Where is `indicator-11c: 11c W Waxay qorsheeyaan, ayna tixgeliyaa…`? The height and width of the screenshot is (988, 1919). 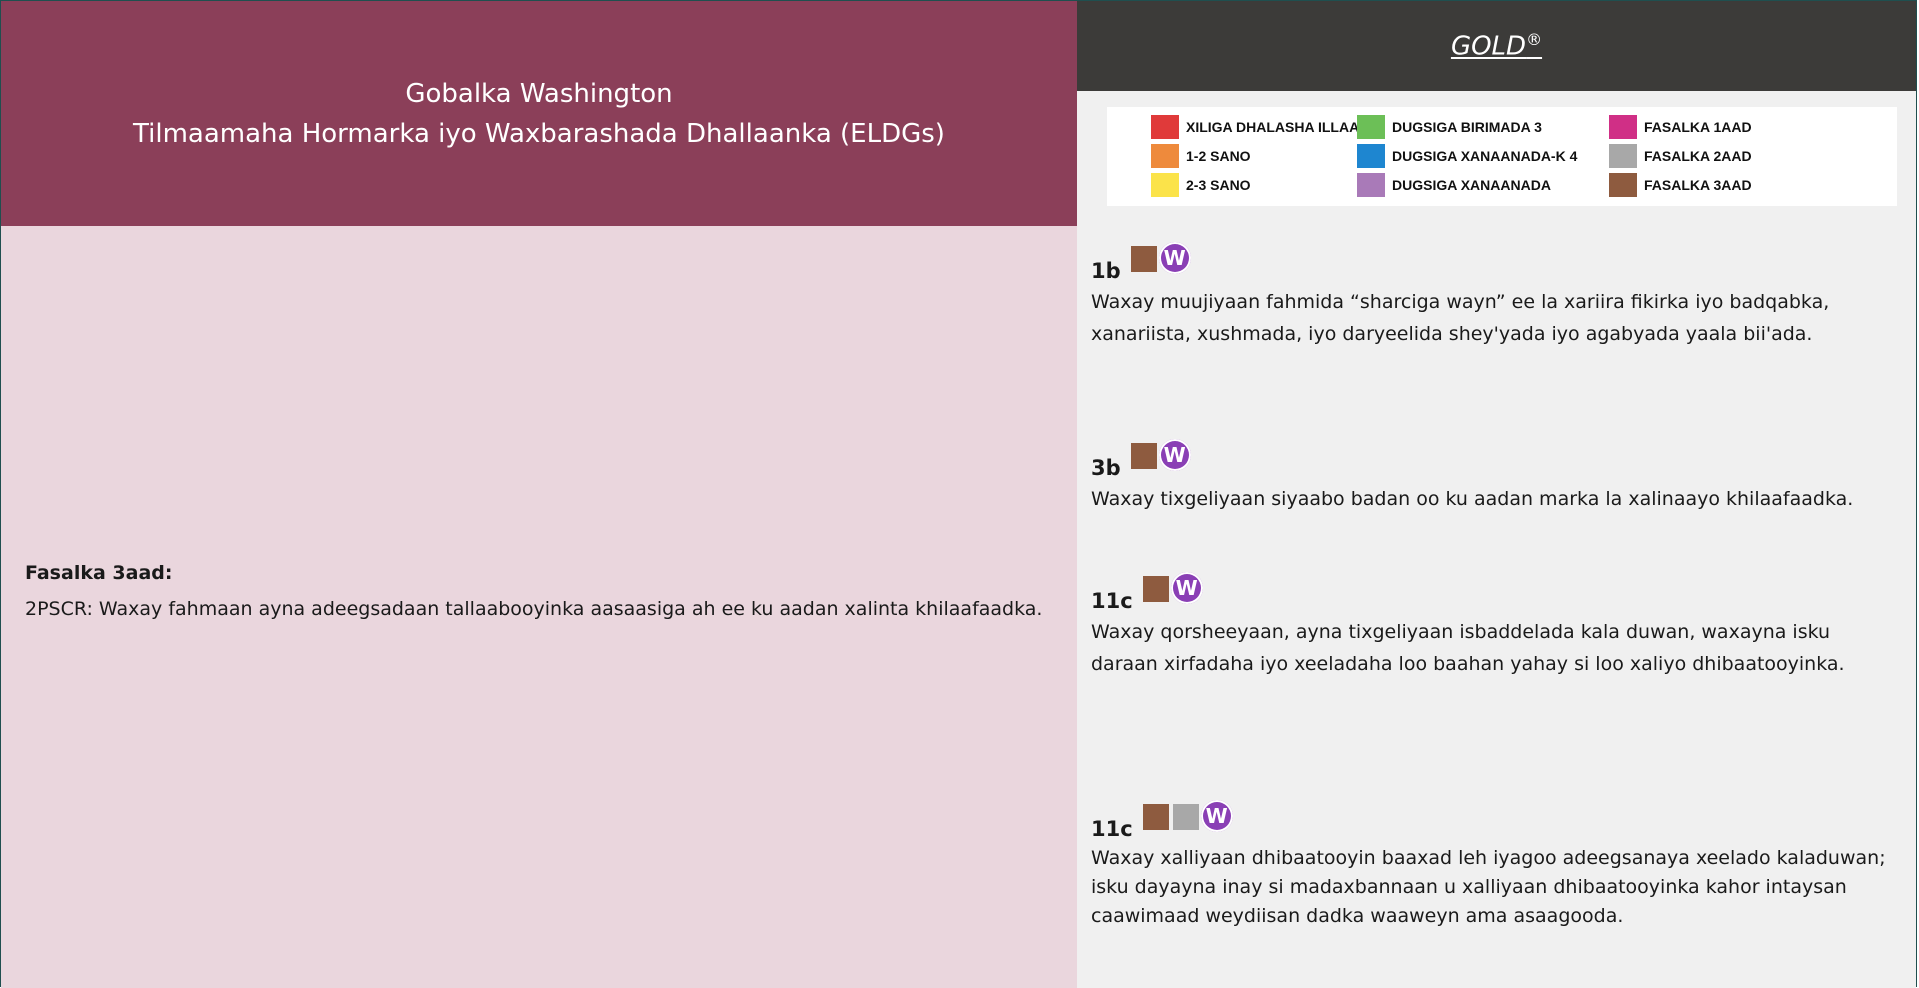 indicator-11c: 11c W Waxay qorsheeyaan, ayna tixgeliyaa… is located at coordinates (1491, 626).